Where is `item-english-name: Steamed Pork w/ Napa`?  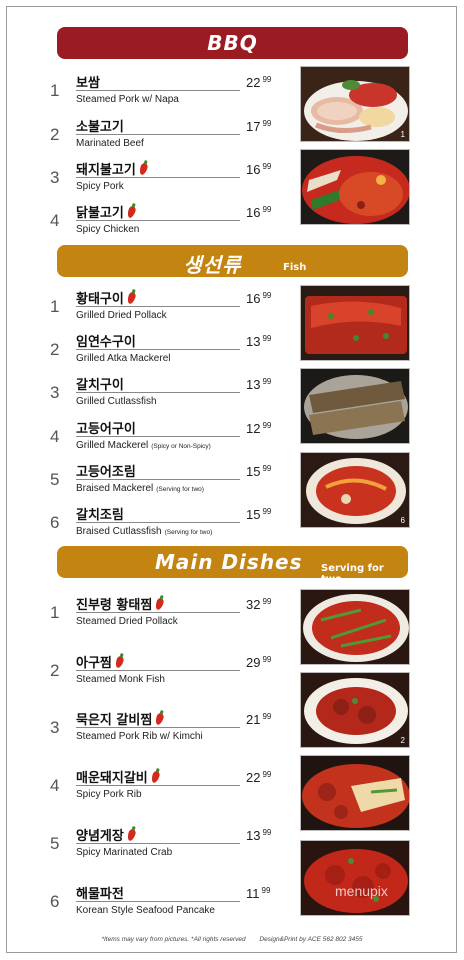 item-english-name: Steamed Pork w/ Napa is located at coordinates (127, 99).